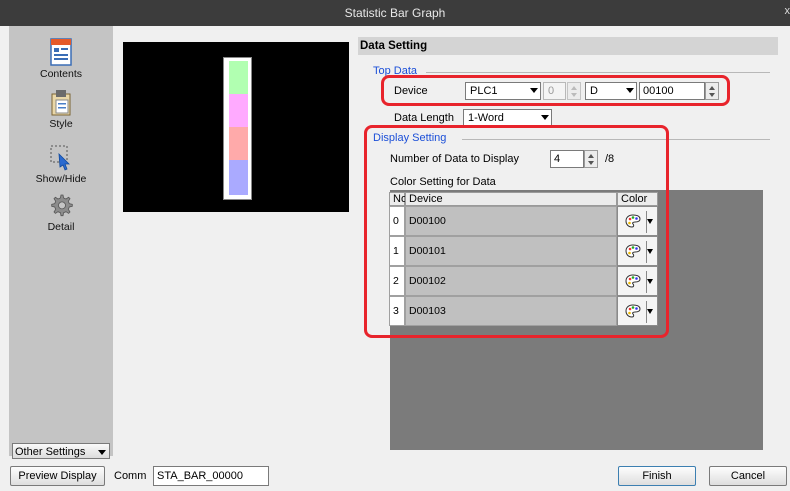  What do you see at coordinates (748, 476) in the screenshot?
I see `cancel-button: Cancel` at bounding box center [748, 476].